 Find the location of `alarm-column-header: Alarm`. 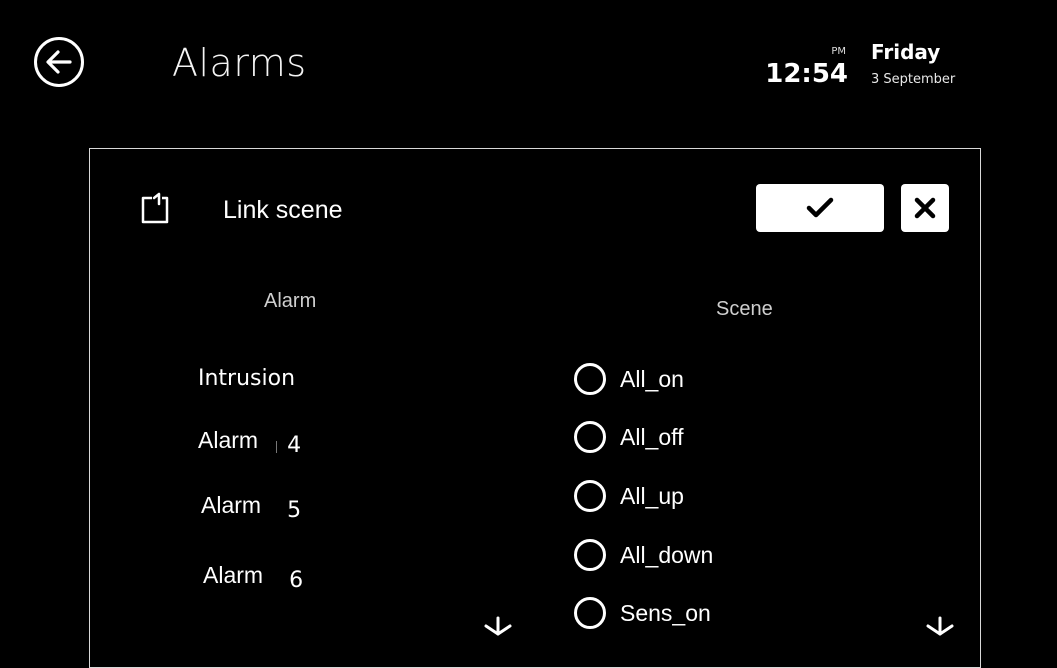

alarm-column-header: Alarm is located at coordinates (290, 301).